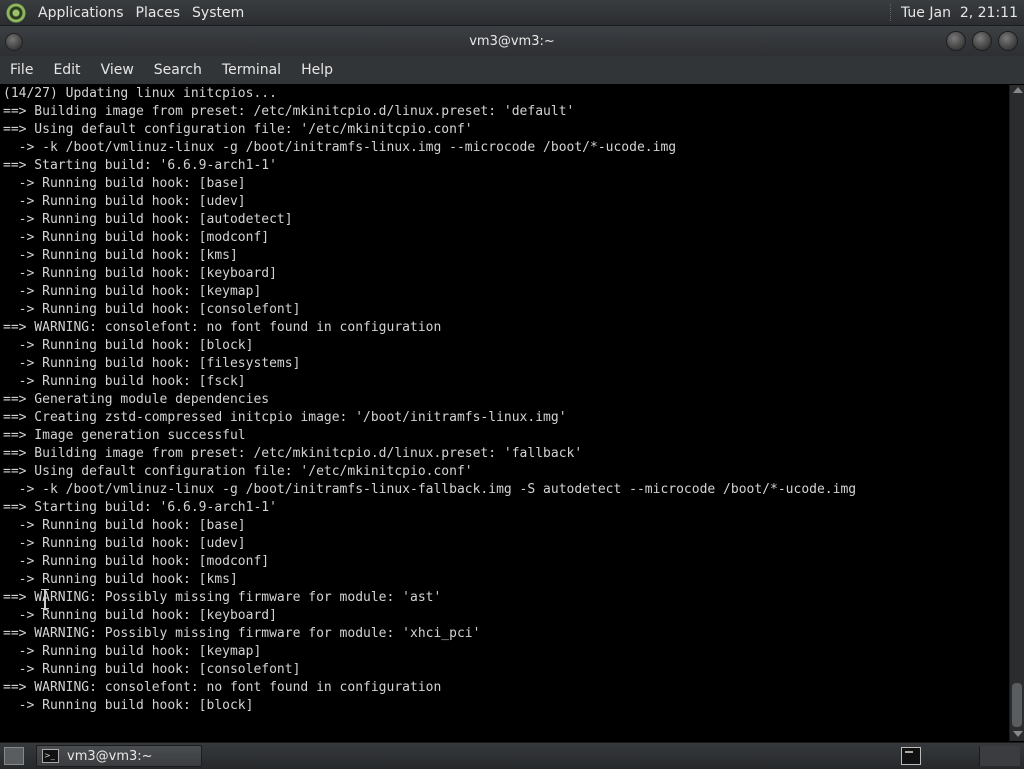  I want to click on terminal-icon: >_, so click(50, 756).